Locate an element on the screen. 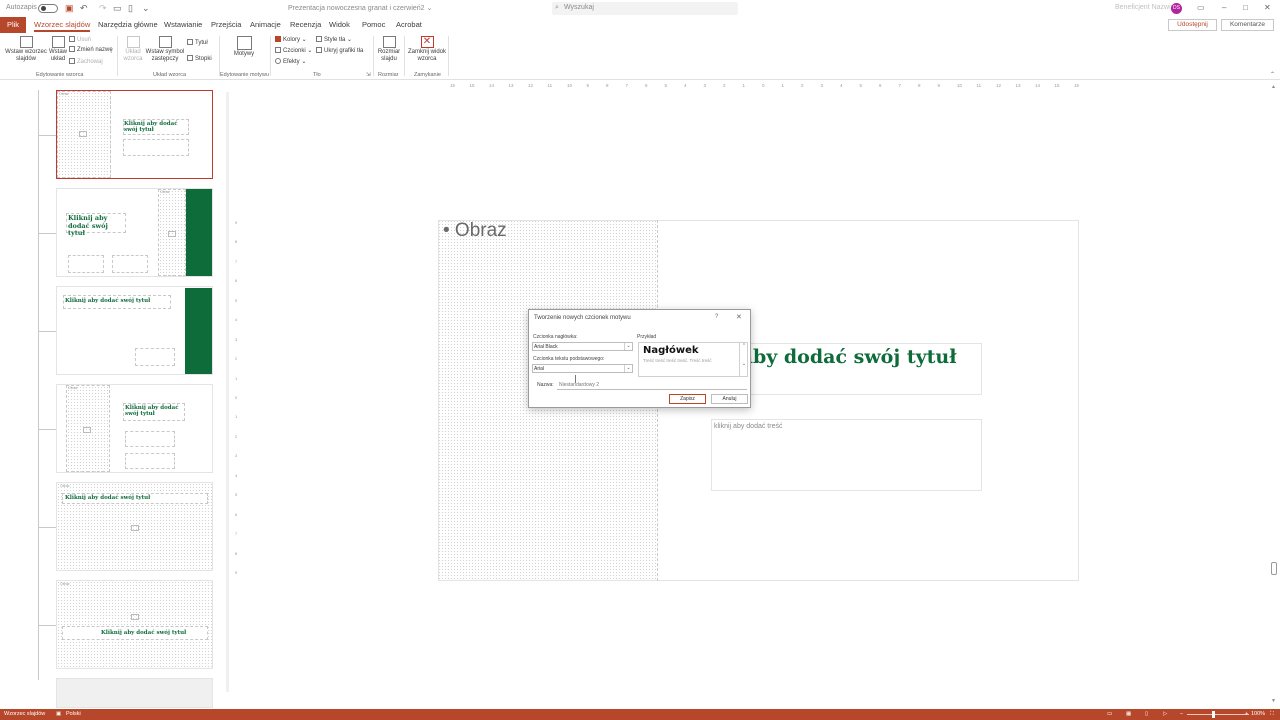 This screenshot has width=1280, height=720. tab-animations: Animacje is located at coordinates (265, 24).